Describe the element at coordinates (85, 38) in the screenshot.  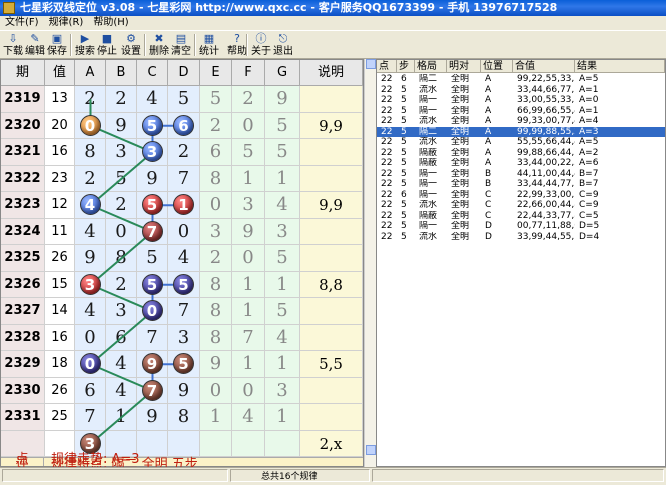
I see `search-icon: ▶` at that location.